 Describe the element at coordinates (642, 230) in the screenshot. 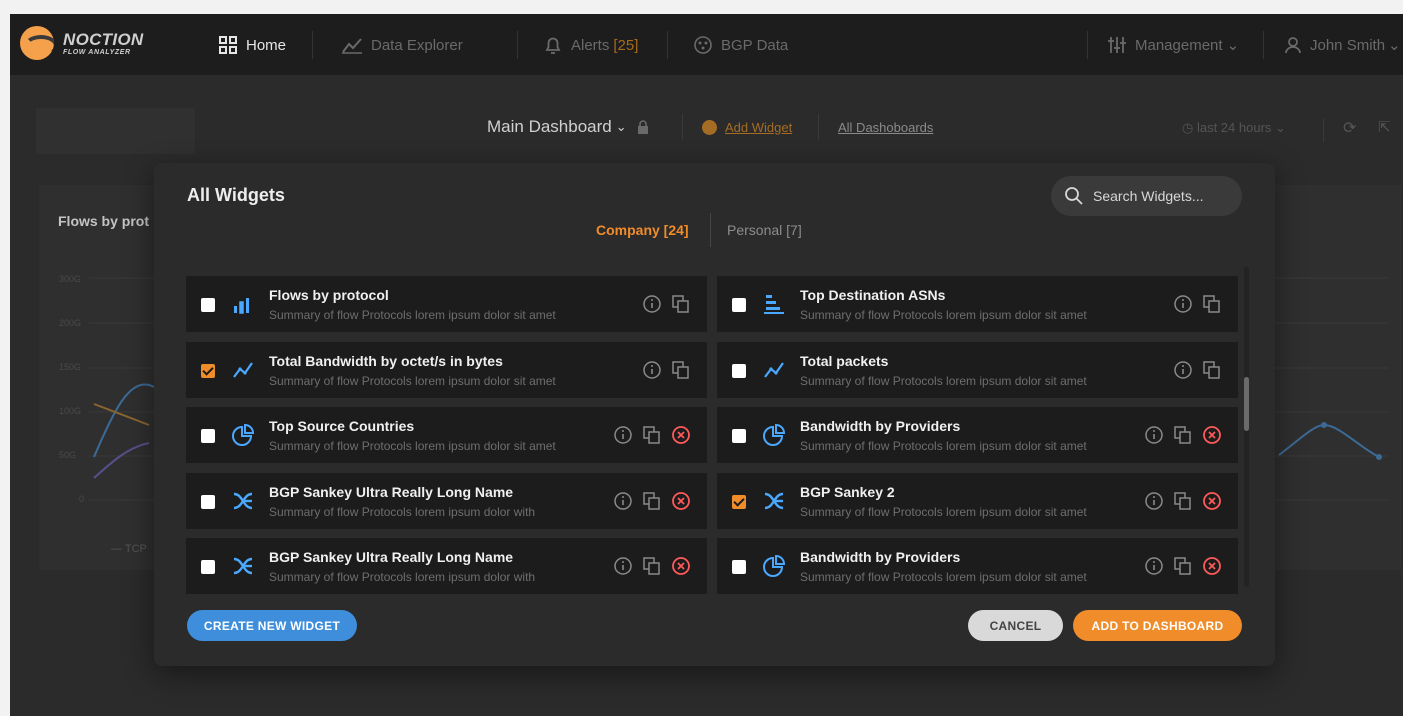

I see `tab-company: Company [24]` at that location.